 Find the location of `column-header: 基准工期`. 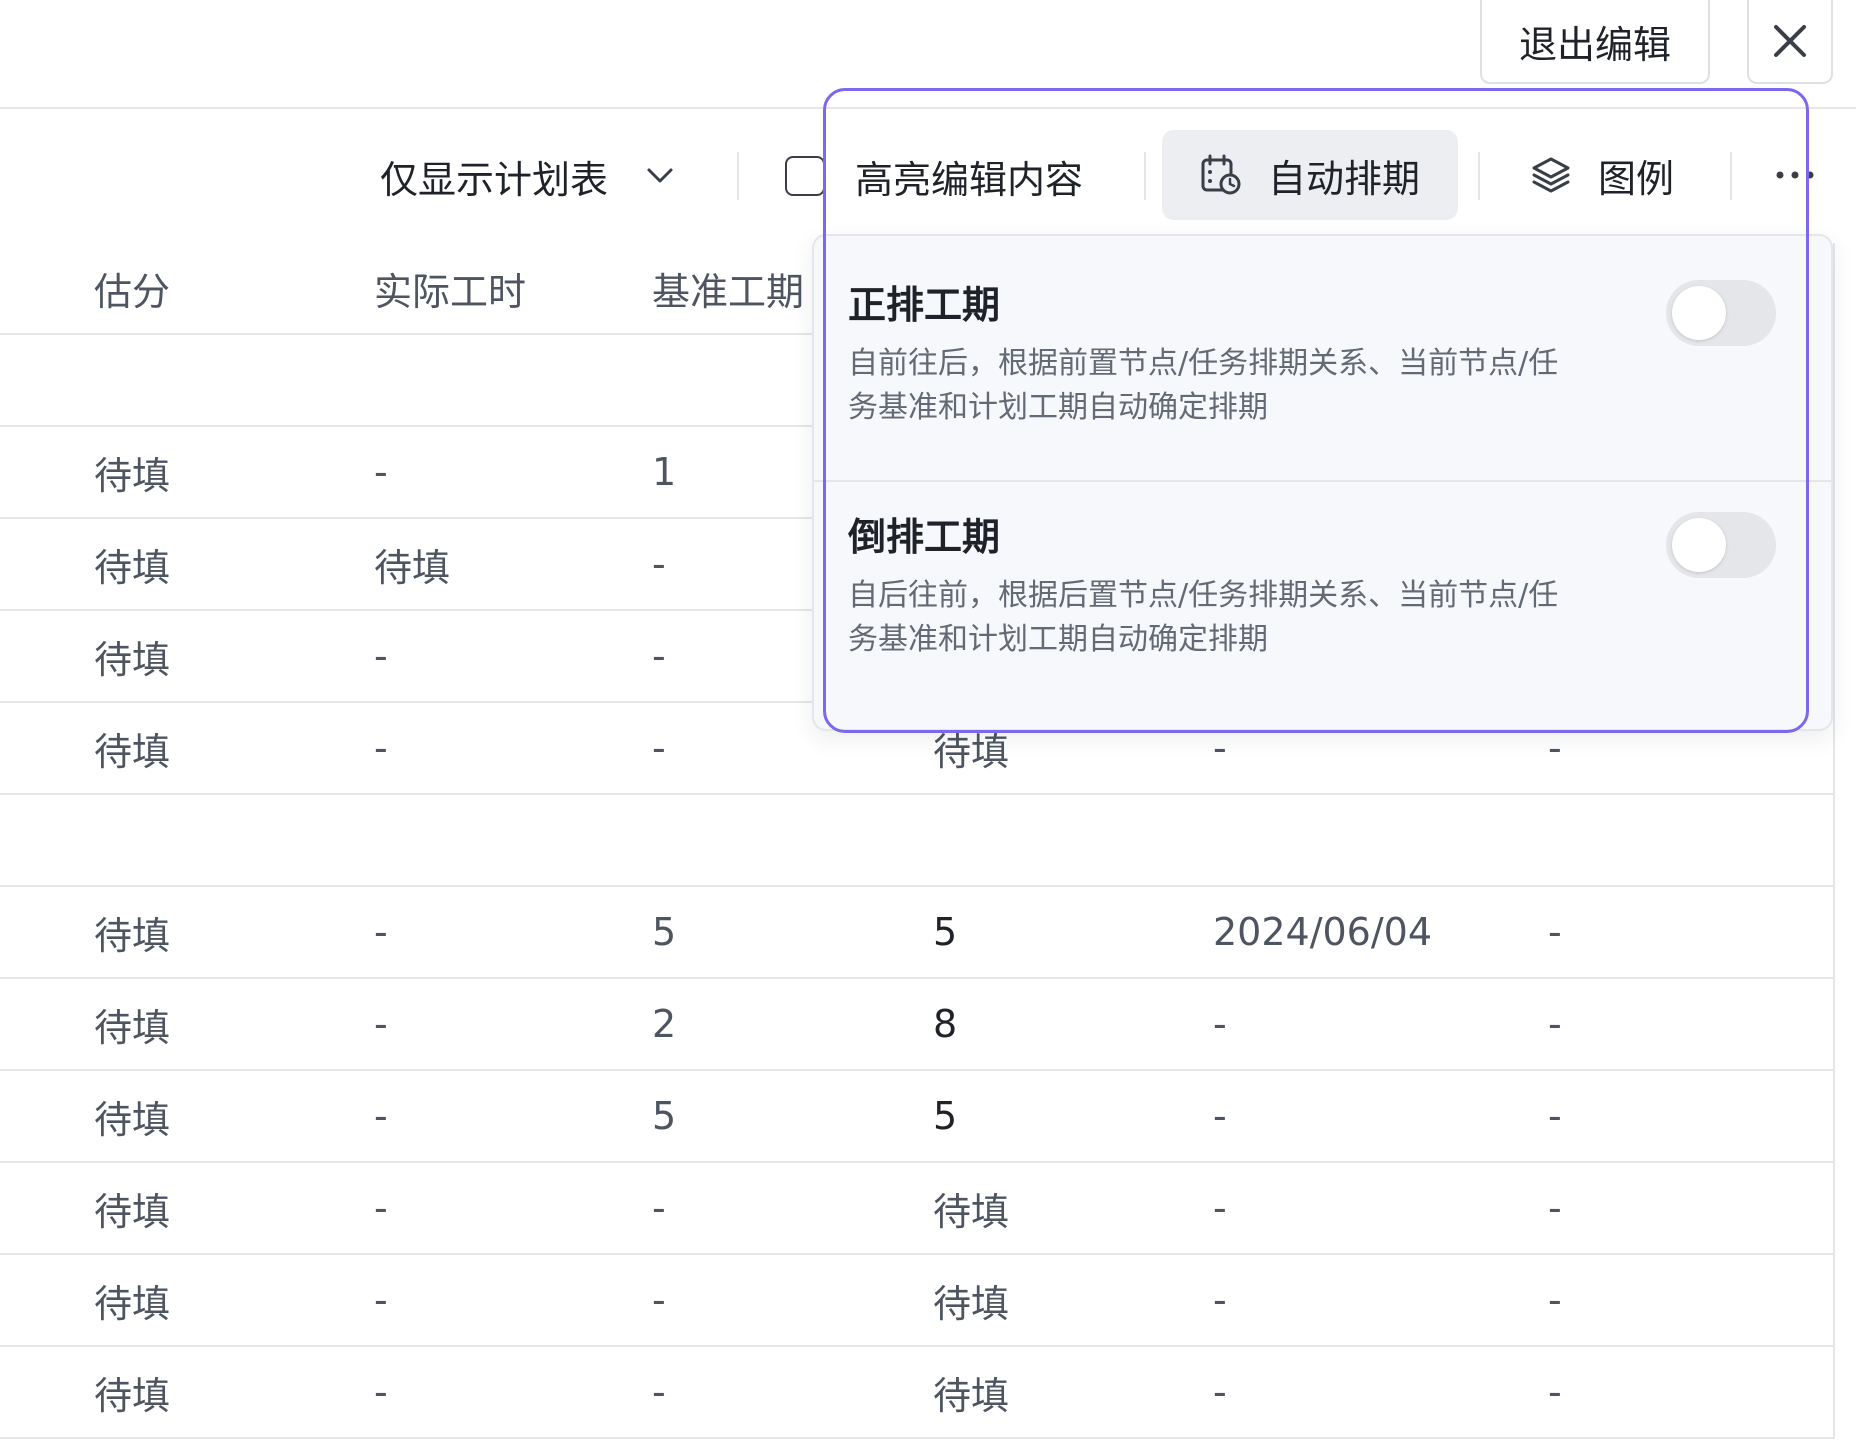

column-header: 基准工期 is located at coordinates (728, 288).